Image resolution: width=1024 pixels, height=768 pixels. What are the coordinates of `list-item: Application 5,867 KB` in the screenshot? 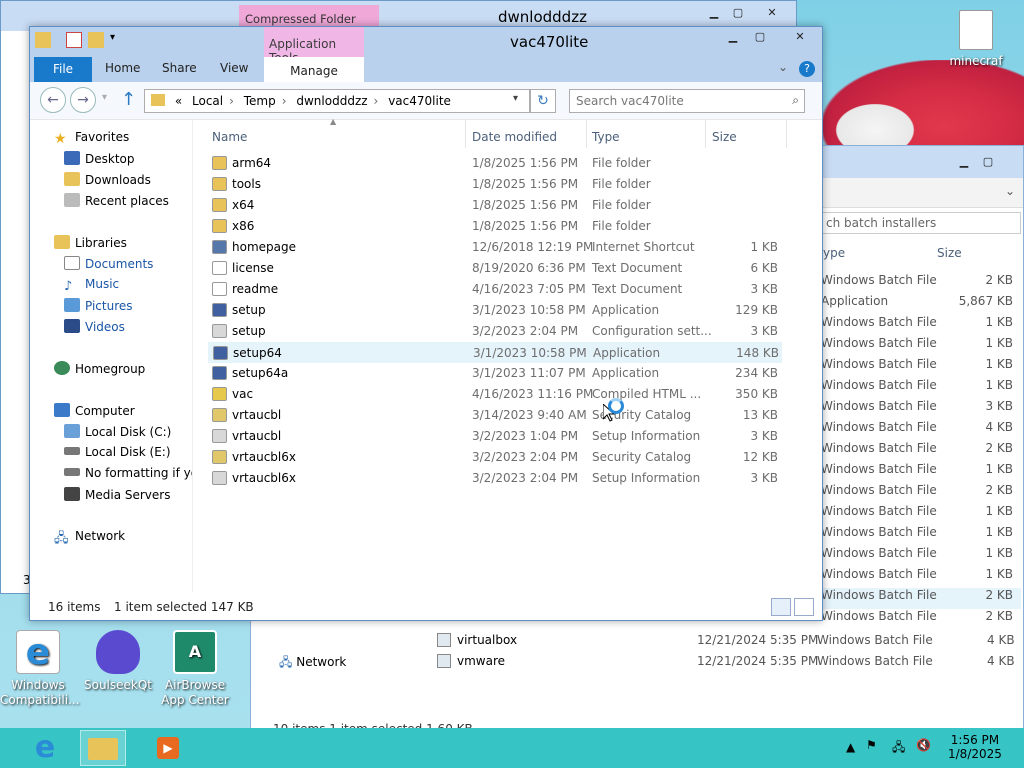 It's located at (921, 304).